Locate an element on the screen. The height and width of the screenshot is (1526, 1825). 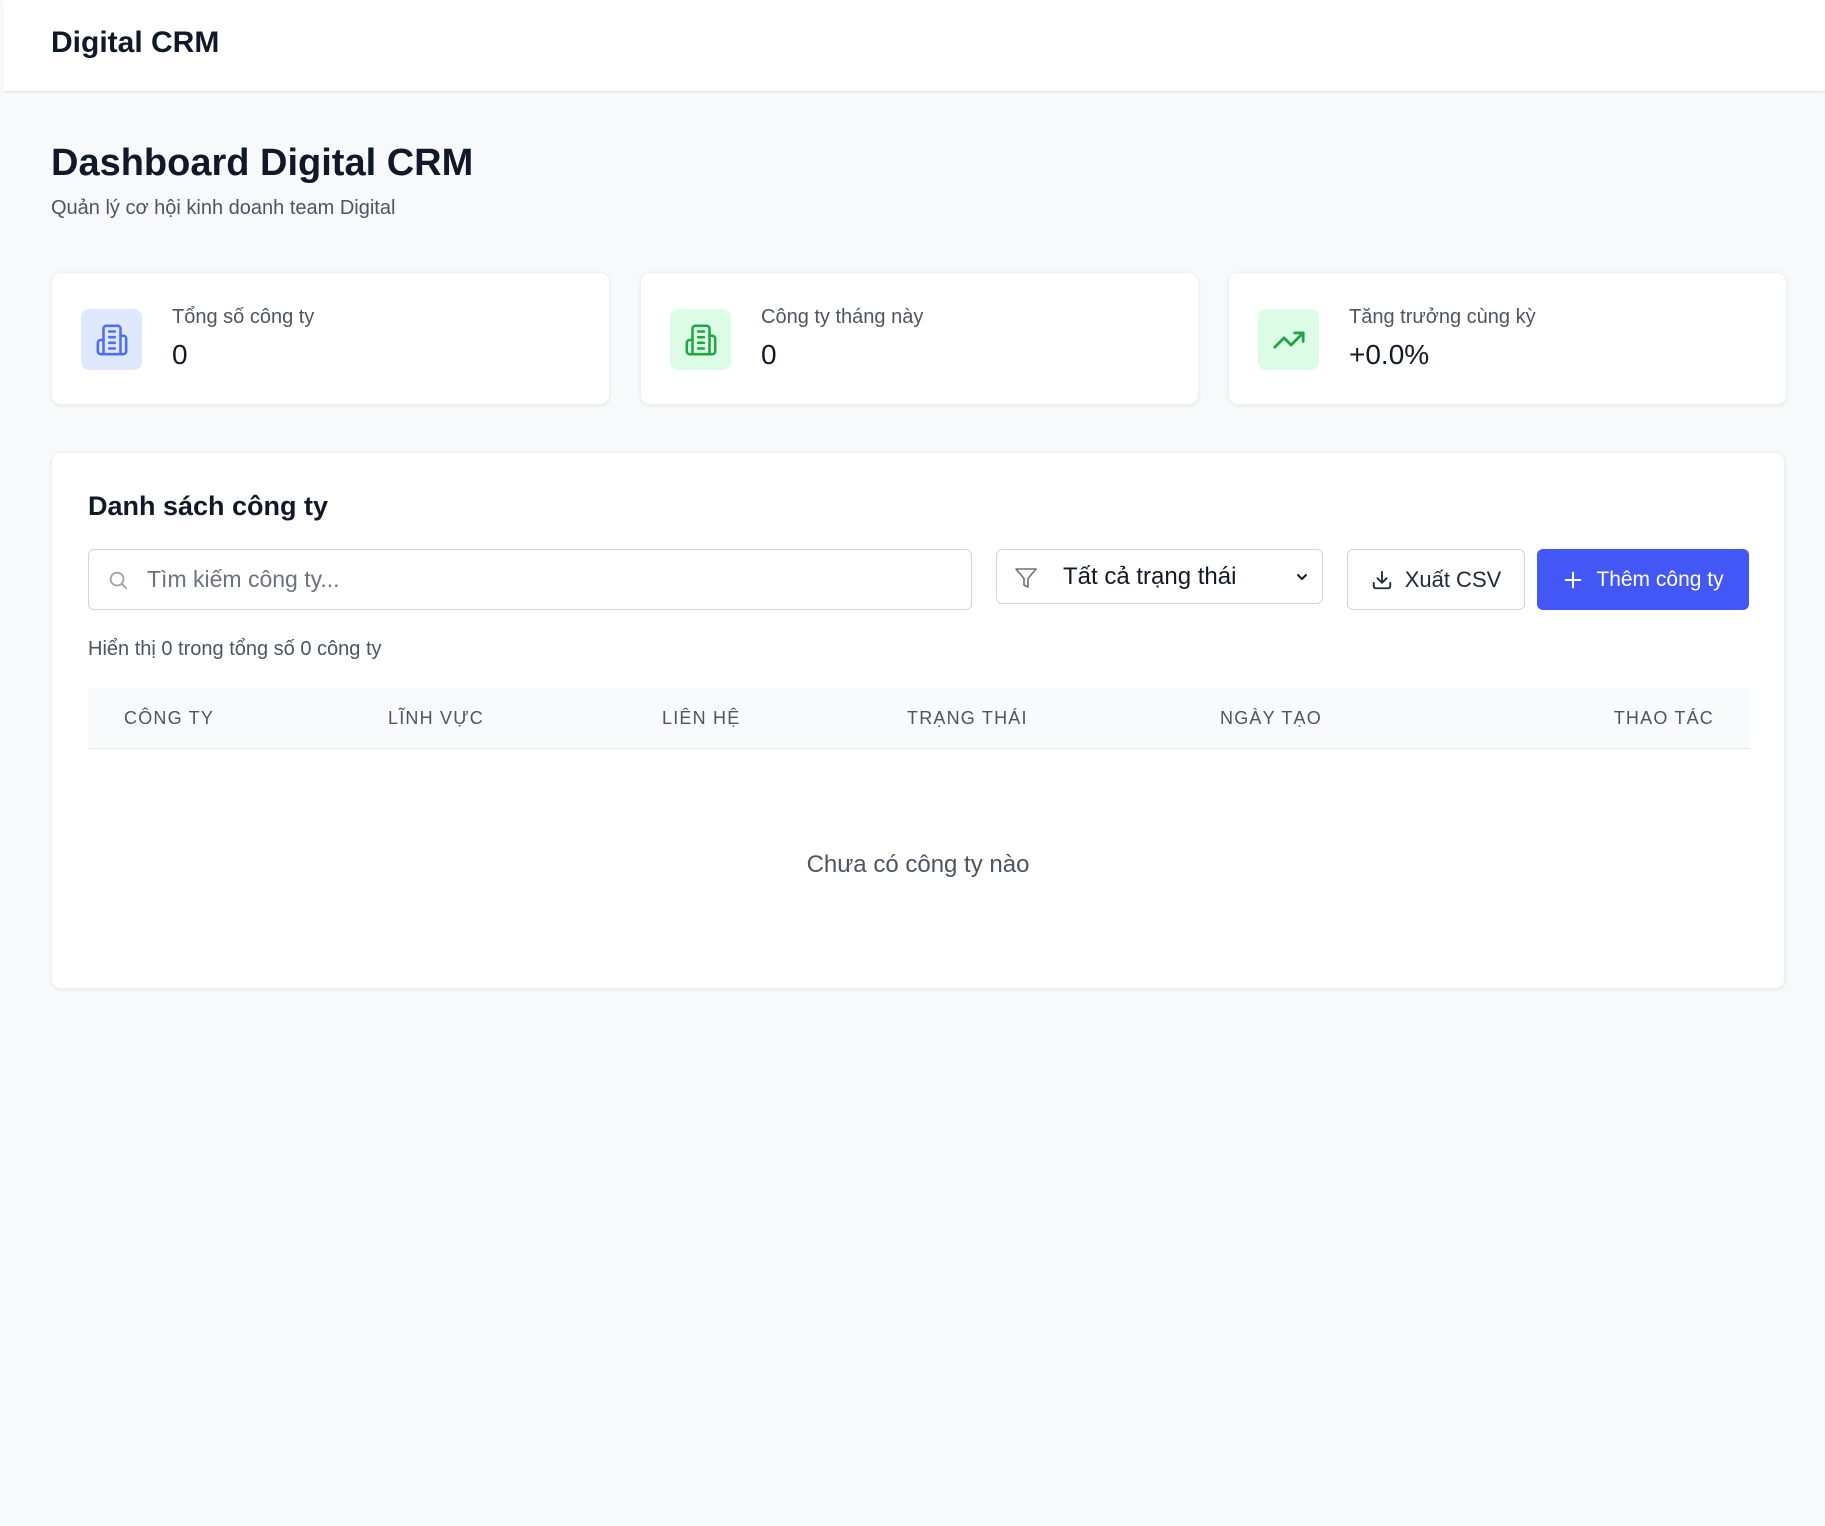
add-company-button: Thêm công ty is located at coordinates (1643, 579).